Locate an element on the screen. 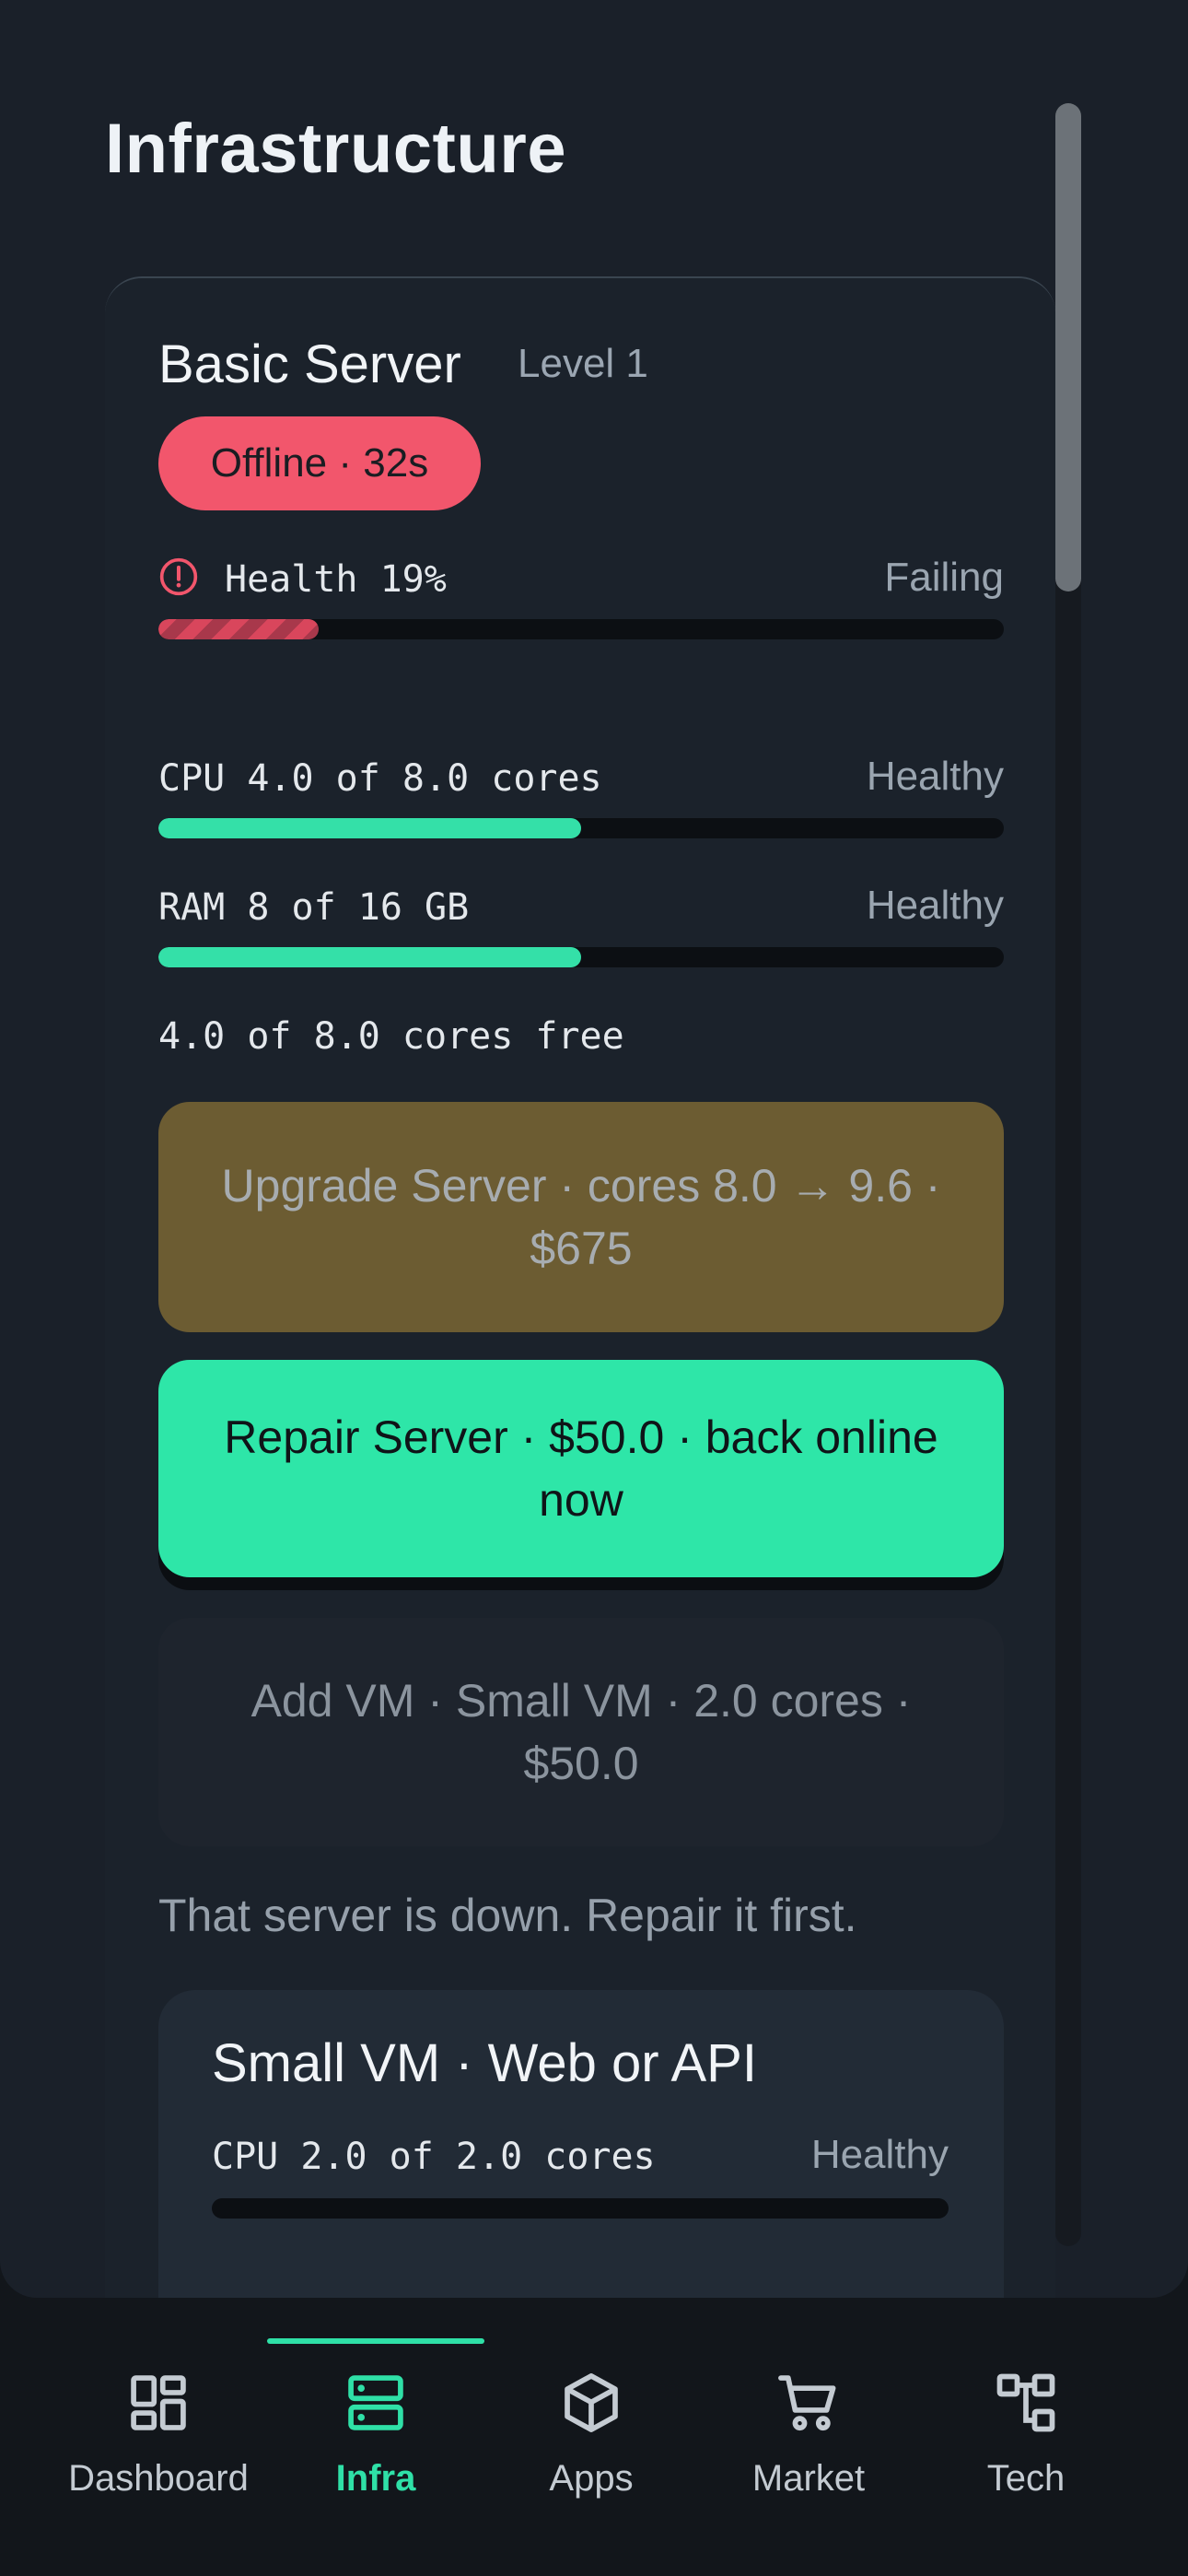  vm-cpu-state: Healthy is located at coordinates (879, 2154).